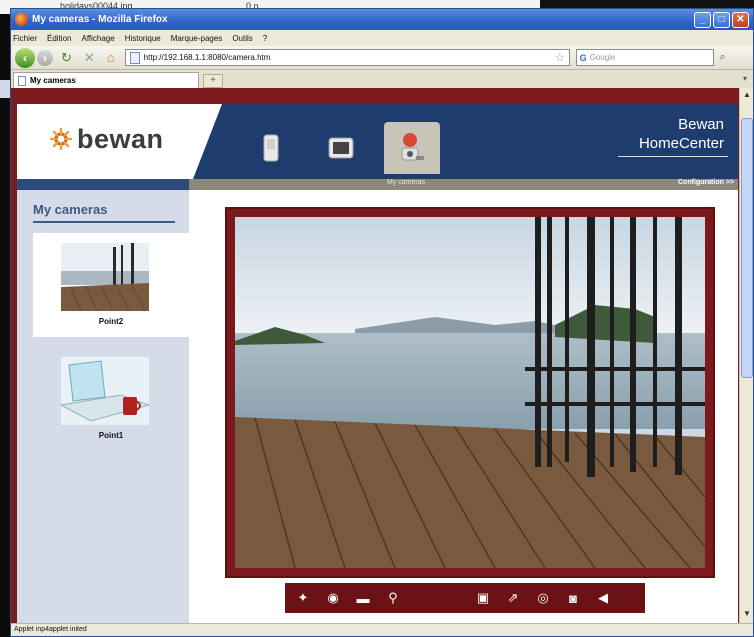 The width and height of the screenshot is (754, 637). What do you see at coordinates (721, 19) in the screenshot?
I see `restore-button: □` at bounding box center [721, 19].